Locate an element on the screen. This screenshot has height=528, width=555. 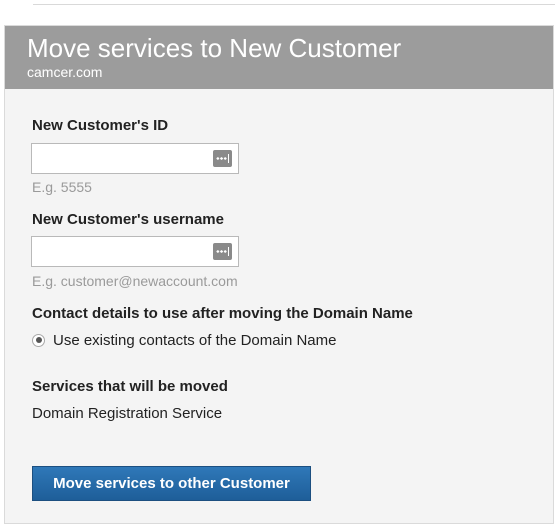
customer-id-field is located at coordinates (135, 158).